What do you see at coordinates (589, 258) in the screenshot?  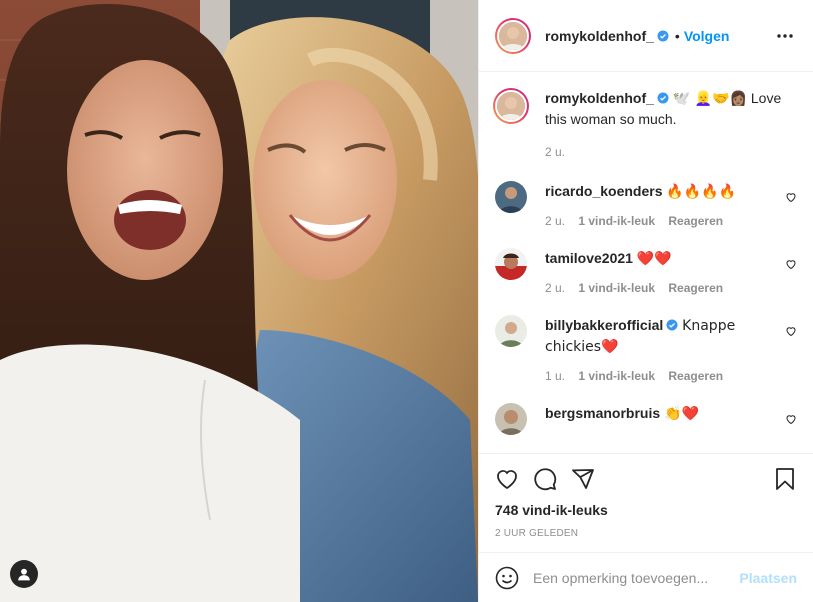 I see `comment-username: tamilove2021` at bounding box center [589, 258].